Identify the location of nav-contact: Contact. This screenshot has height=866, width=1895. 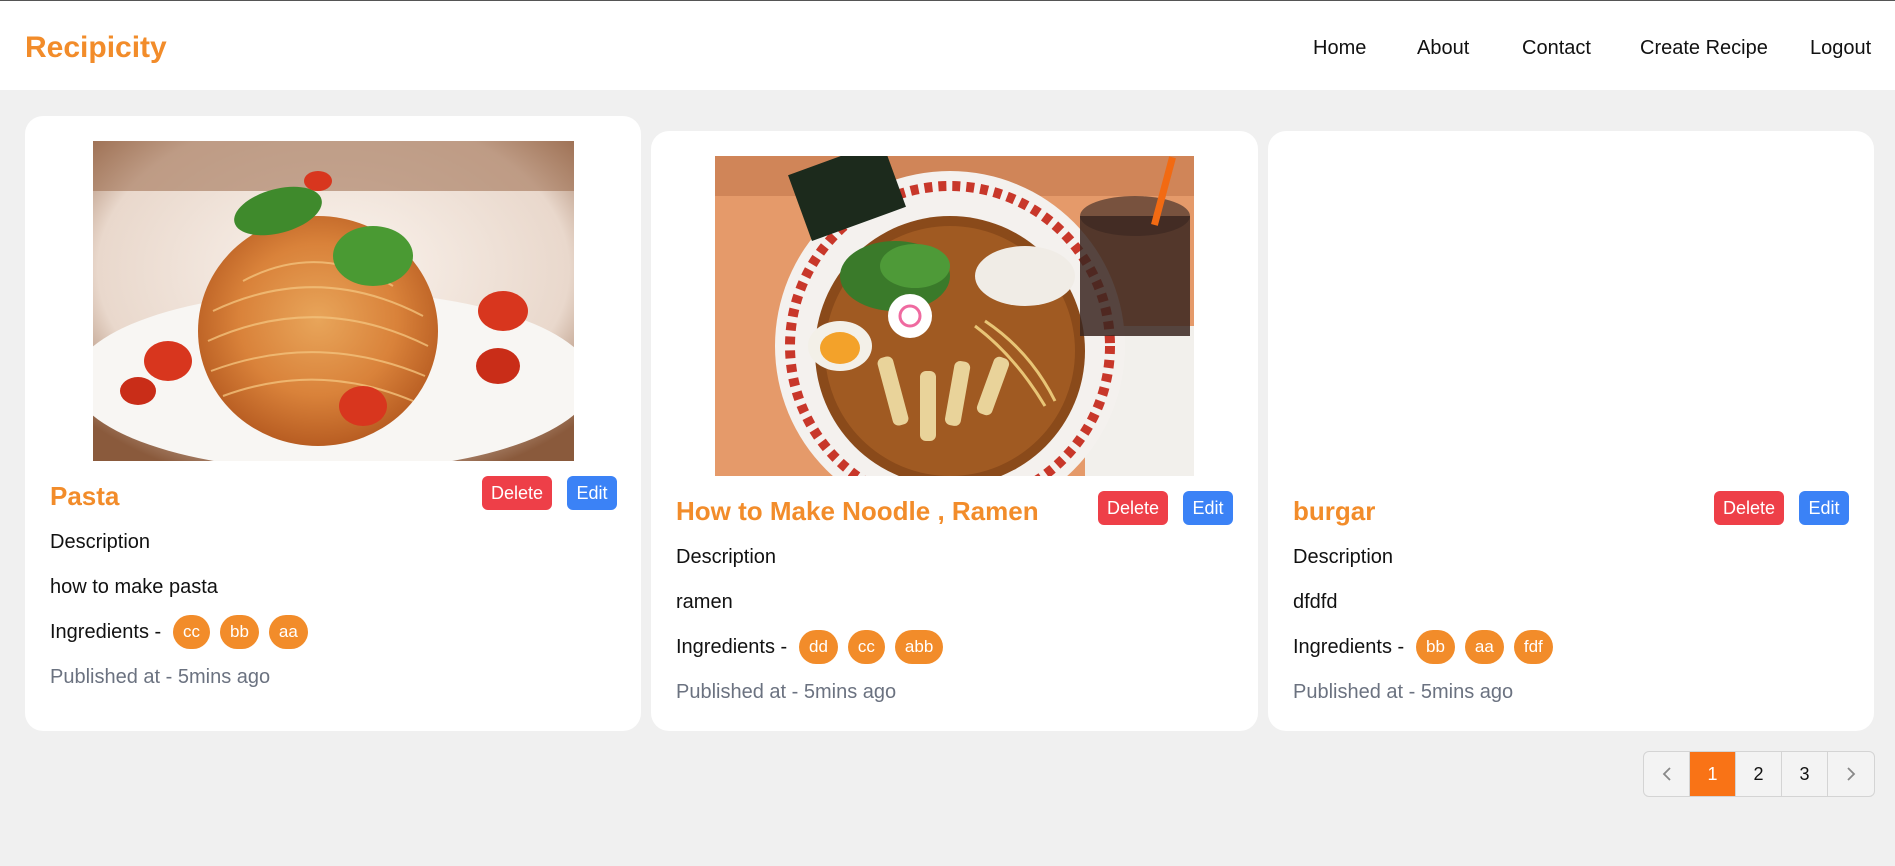
(1556, 48).